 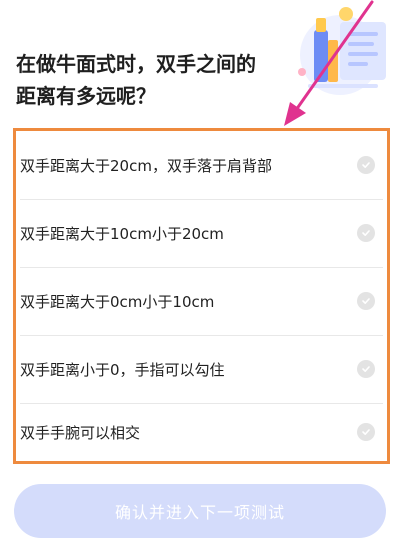 I want to click on answer-option-1: 双手距离大于20cm，双手落于肩背部, so click(x=201, y=165).